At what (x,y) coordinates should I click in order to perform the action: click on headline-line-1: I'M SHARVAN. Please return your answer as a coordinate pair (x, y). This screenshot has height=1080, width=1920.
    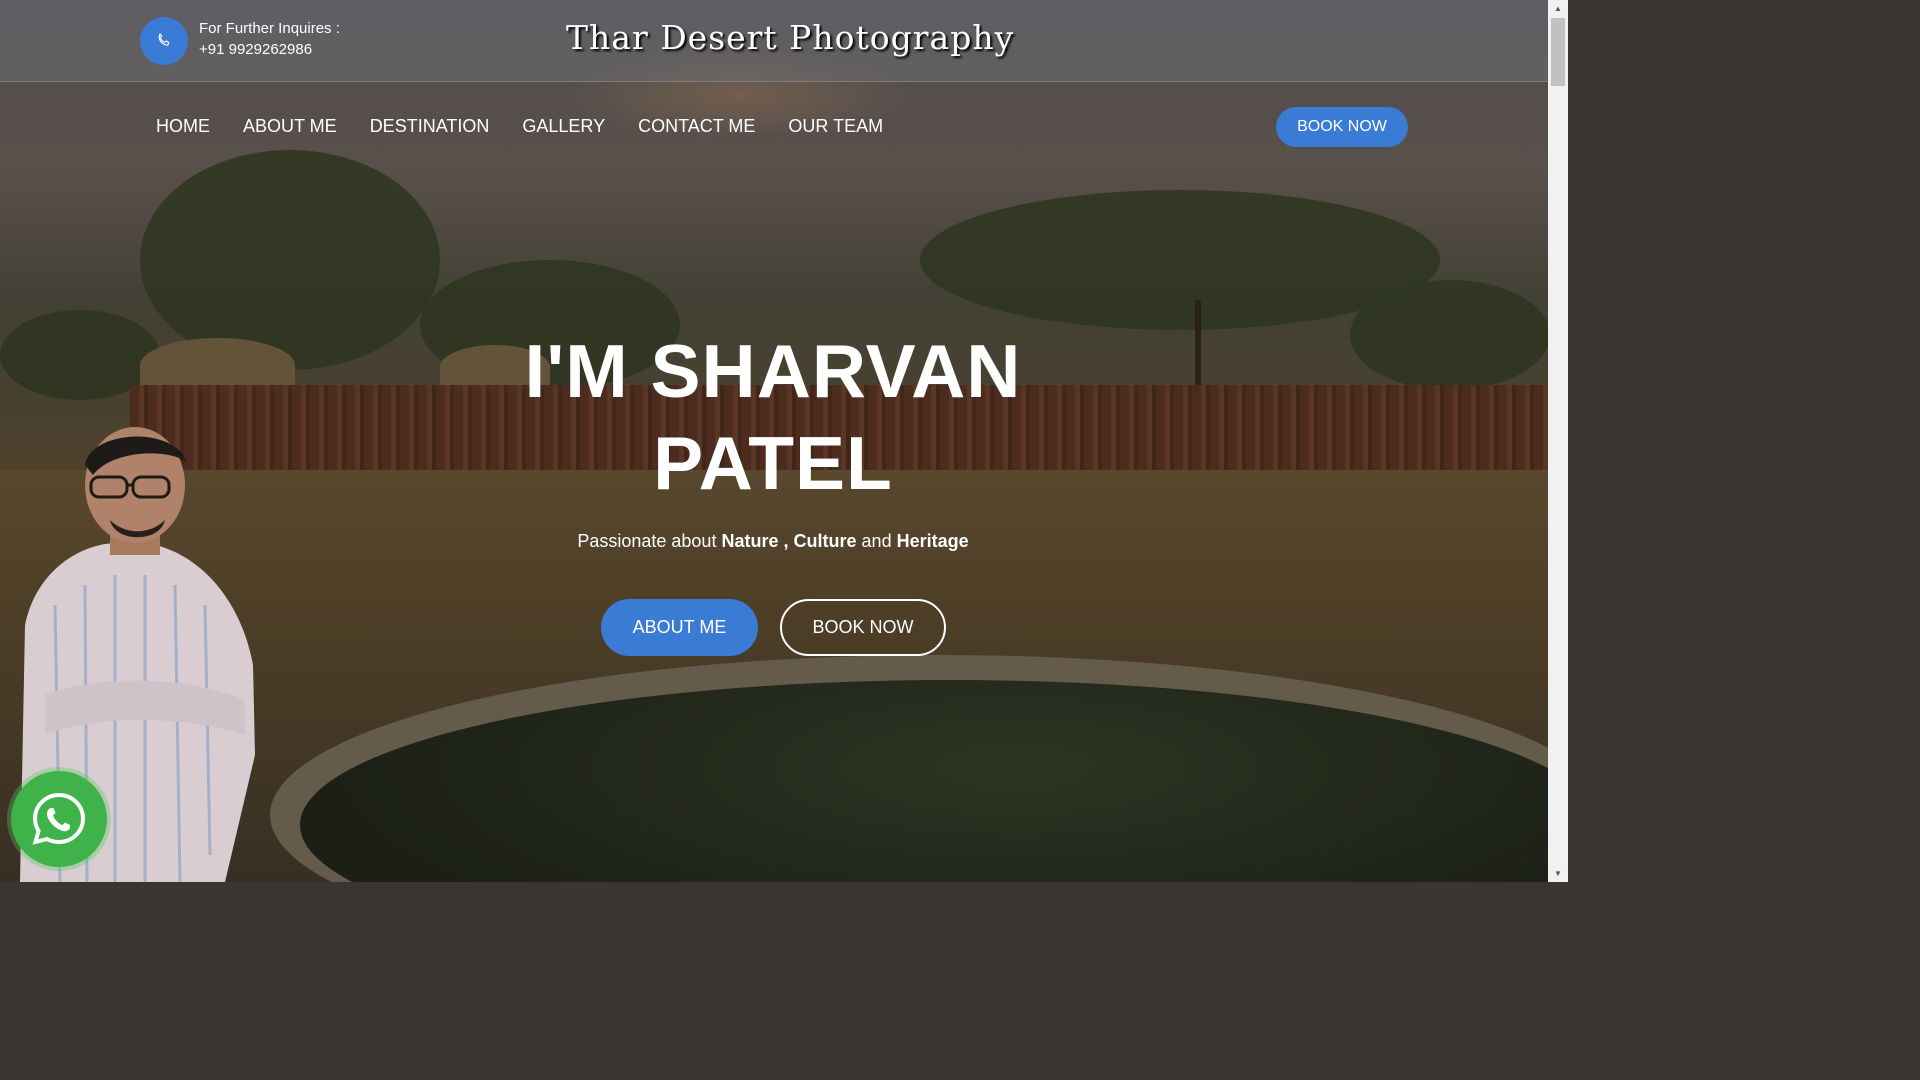
    Looking at the image, I should click on (773, 371).